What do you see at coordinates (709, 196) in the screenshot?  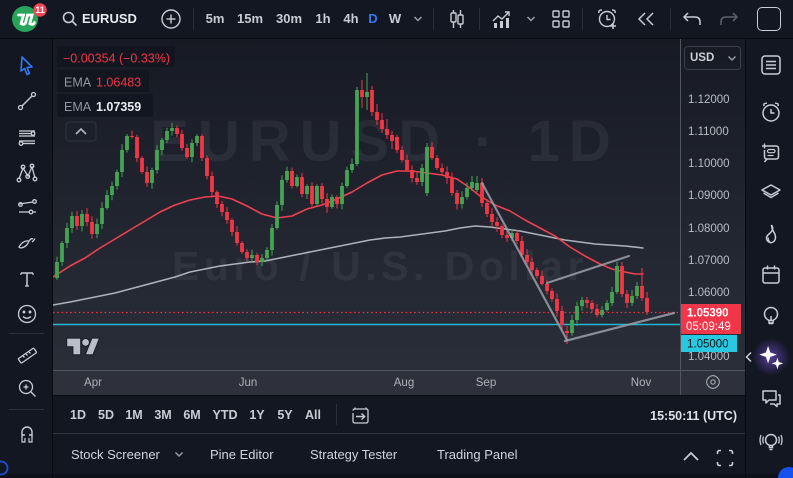 I see `svg-text: 1.09000` at bounding box center [709, 196].